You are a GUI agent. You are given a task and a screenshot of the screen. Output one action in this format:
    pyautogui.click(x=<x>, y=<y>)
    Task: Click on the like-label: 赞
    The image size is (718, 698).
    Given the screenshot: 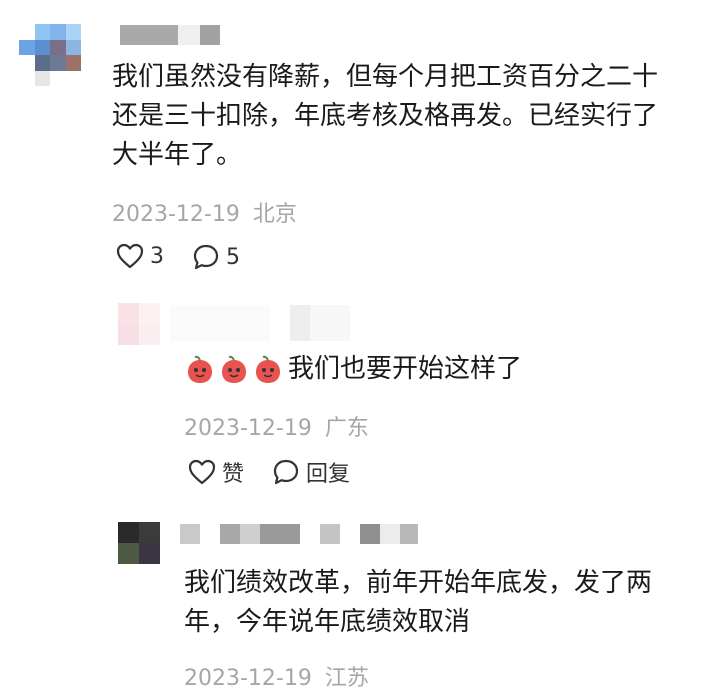 What is the action you would take?
    pyautogui.click(x=233, y=474)
    